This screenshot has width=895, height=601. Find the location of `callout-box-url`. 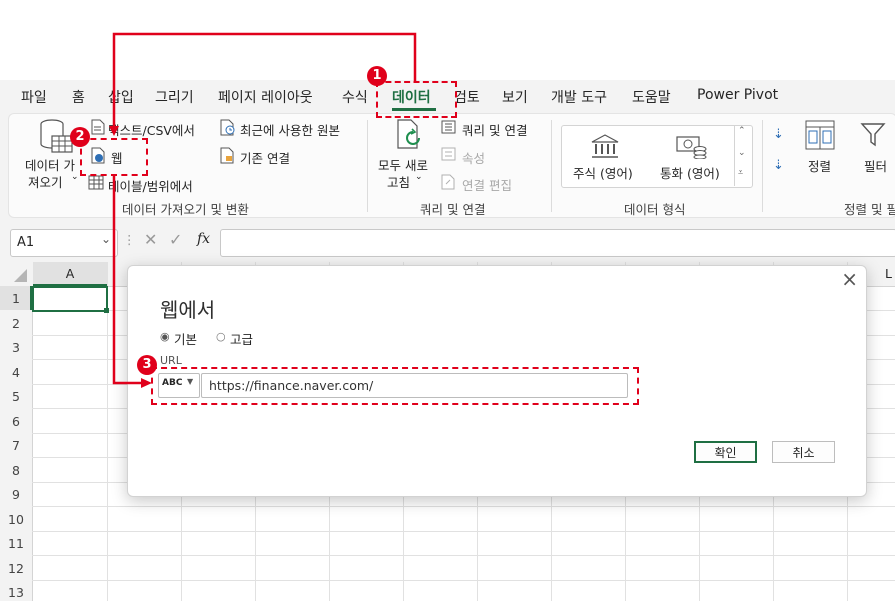

callout-box-url is located at coordinates (395, 386).